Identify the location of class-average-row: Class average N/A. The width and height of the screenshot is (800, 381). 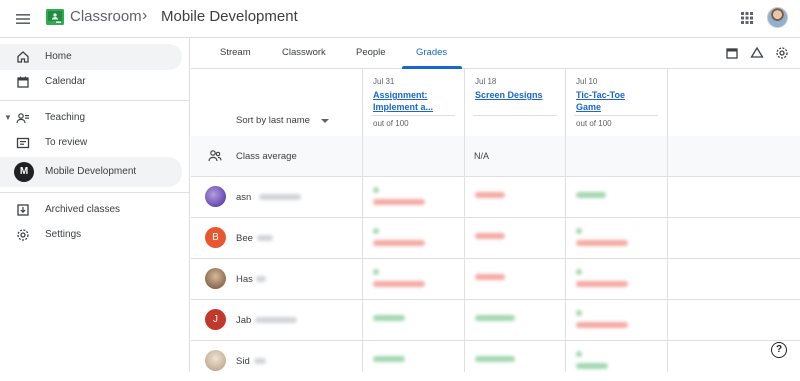
(495, 156).